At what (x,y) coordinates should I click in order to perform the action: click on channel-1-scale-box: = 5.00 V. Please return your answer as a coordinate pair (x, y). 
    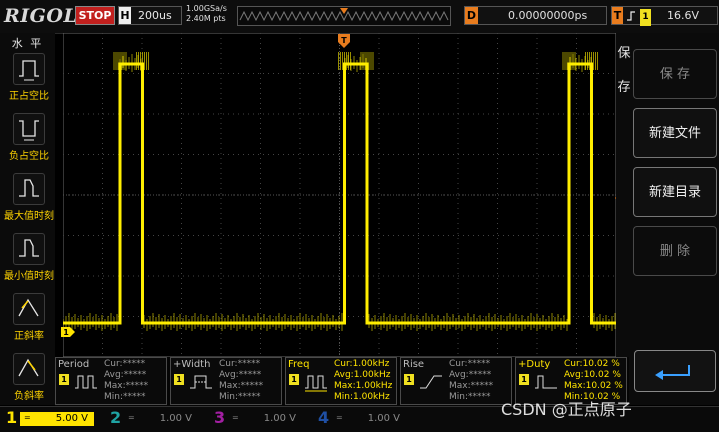
    Looking at the image, I should click on (57, 419).